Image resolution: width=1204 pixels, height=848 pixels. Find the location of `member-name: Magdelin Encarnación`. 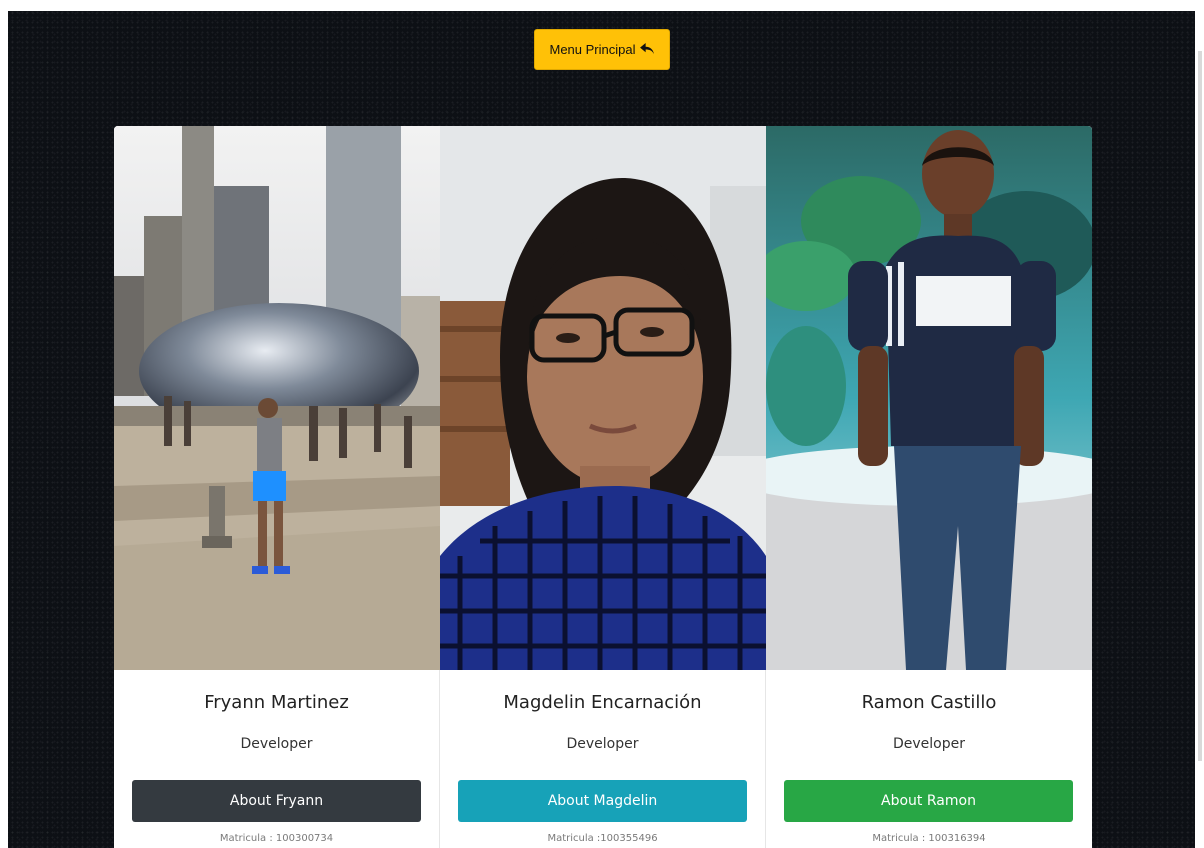

member-name: Magdelin Encarnación is located at coordinates (602, 702).